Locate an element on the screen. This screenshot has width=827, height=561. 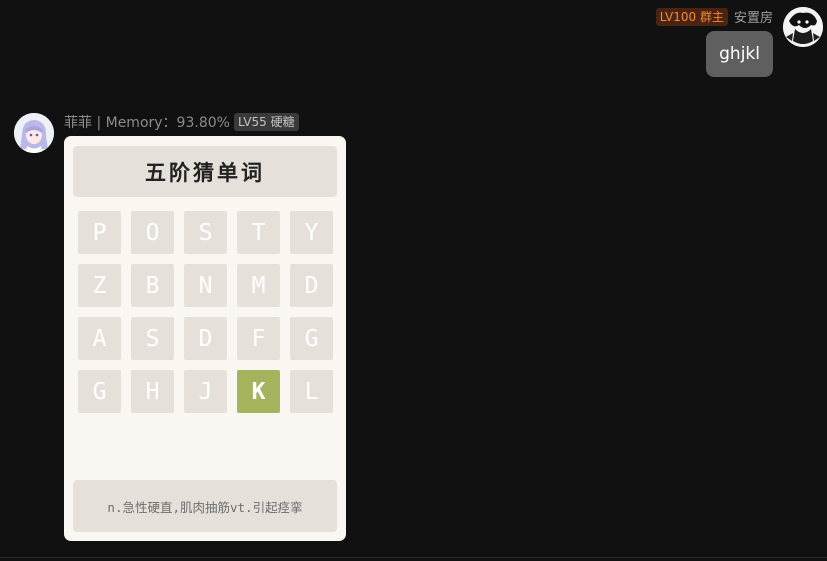
letter-tile: F is located at coordinates (258, 338).